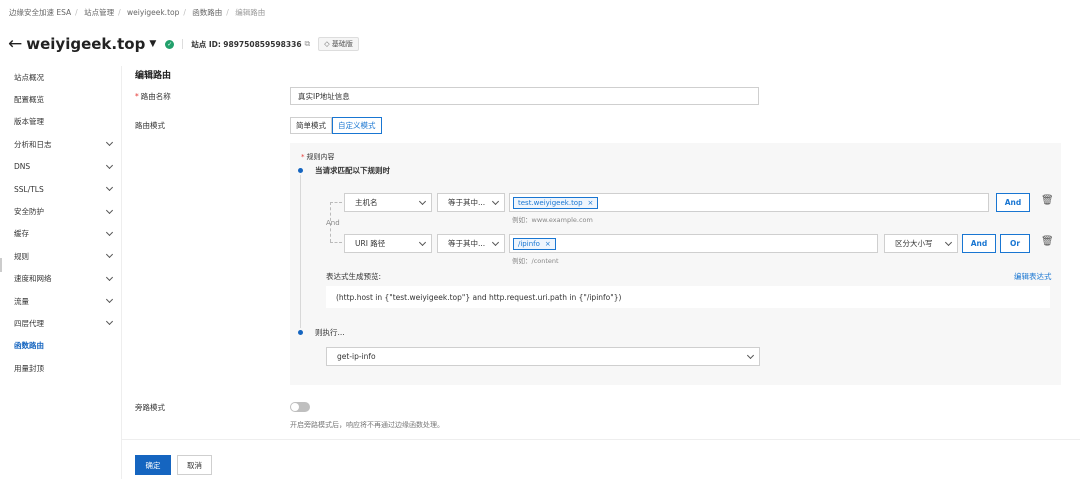  Describe the element at coordinates (40, 12) in the screenshot. I see `breadcrumb-item: 边缘安全加速 ESA` at that location.